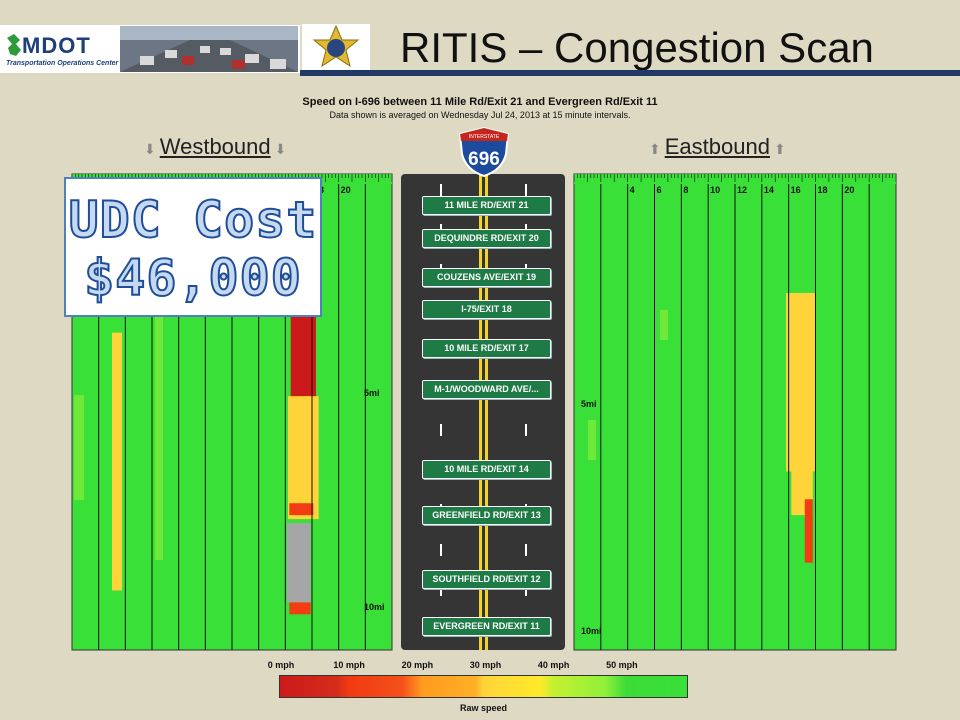  I want to click on legend-tick-label: 0 mph, so click(281, 665).